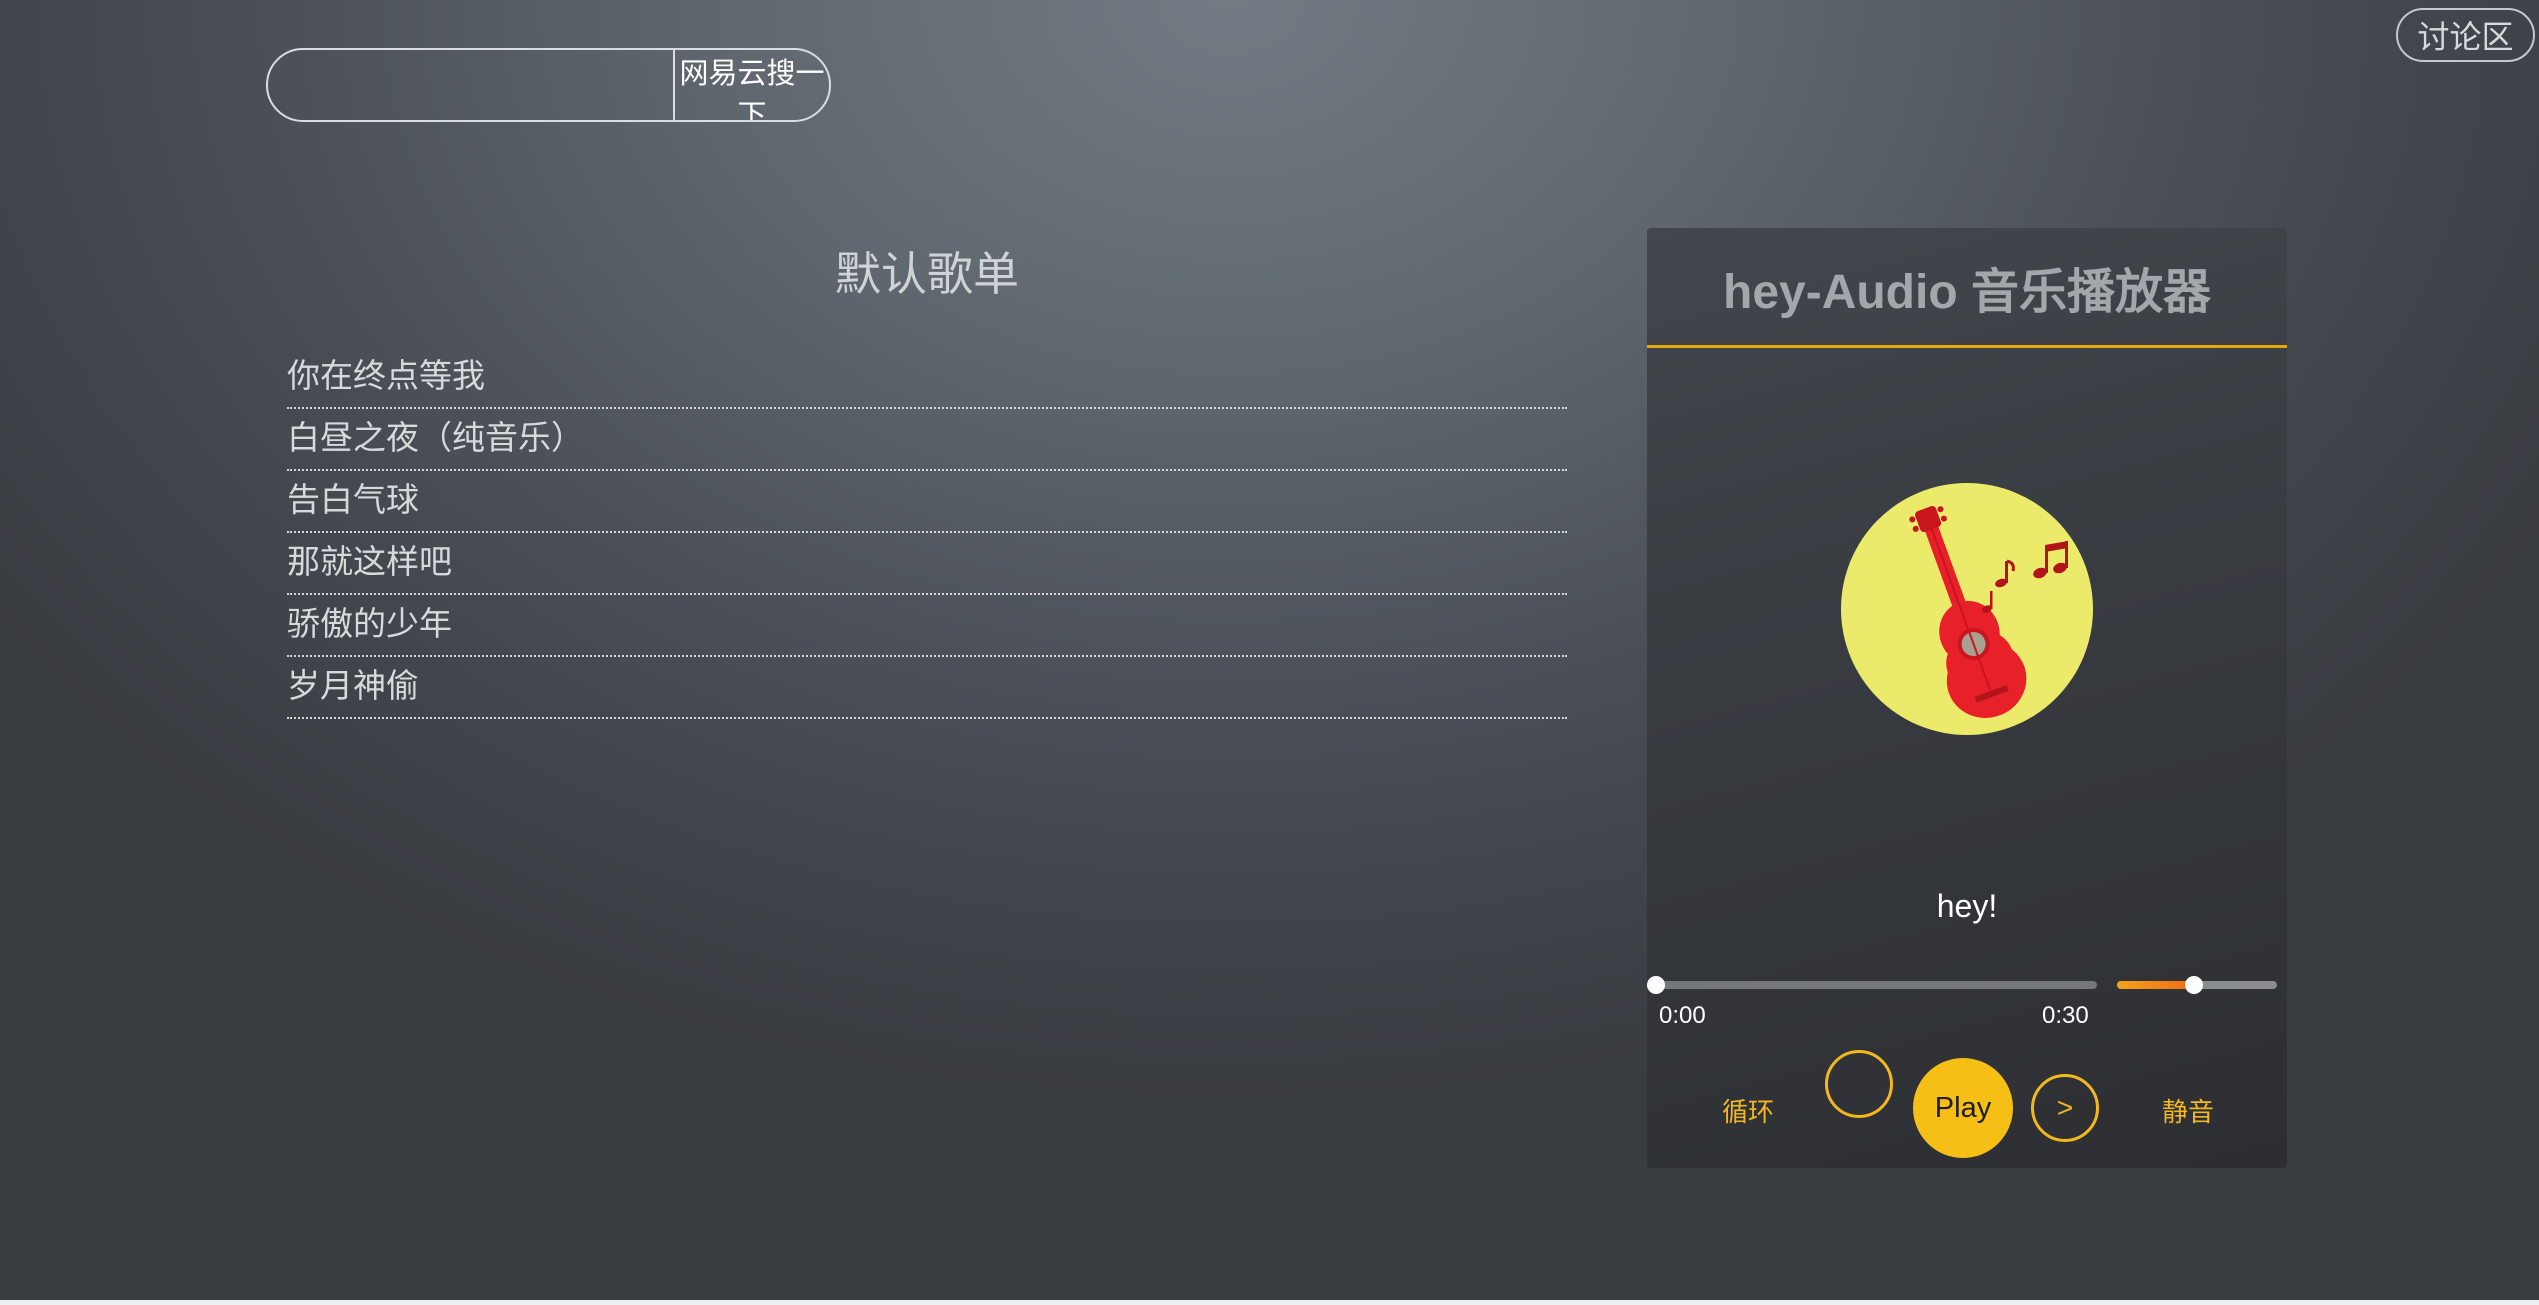 This screenshot has height=1305, width=2539. I want to click on next-button: >, so click(2065, 1108).